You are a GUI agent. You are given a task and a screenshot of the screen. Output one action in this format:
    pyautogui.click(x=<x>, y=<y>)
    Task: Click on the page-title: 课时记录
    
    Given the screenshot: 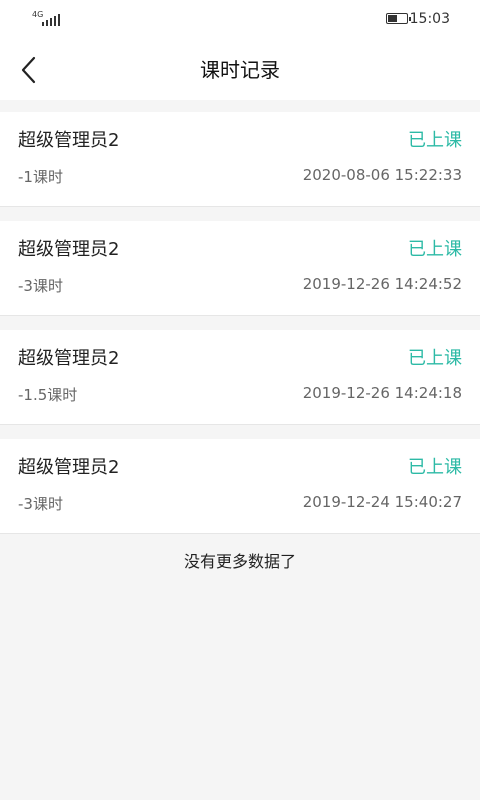 What is the action you would take?
    pyautogui.click(x=240, y=70)
    